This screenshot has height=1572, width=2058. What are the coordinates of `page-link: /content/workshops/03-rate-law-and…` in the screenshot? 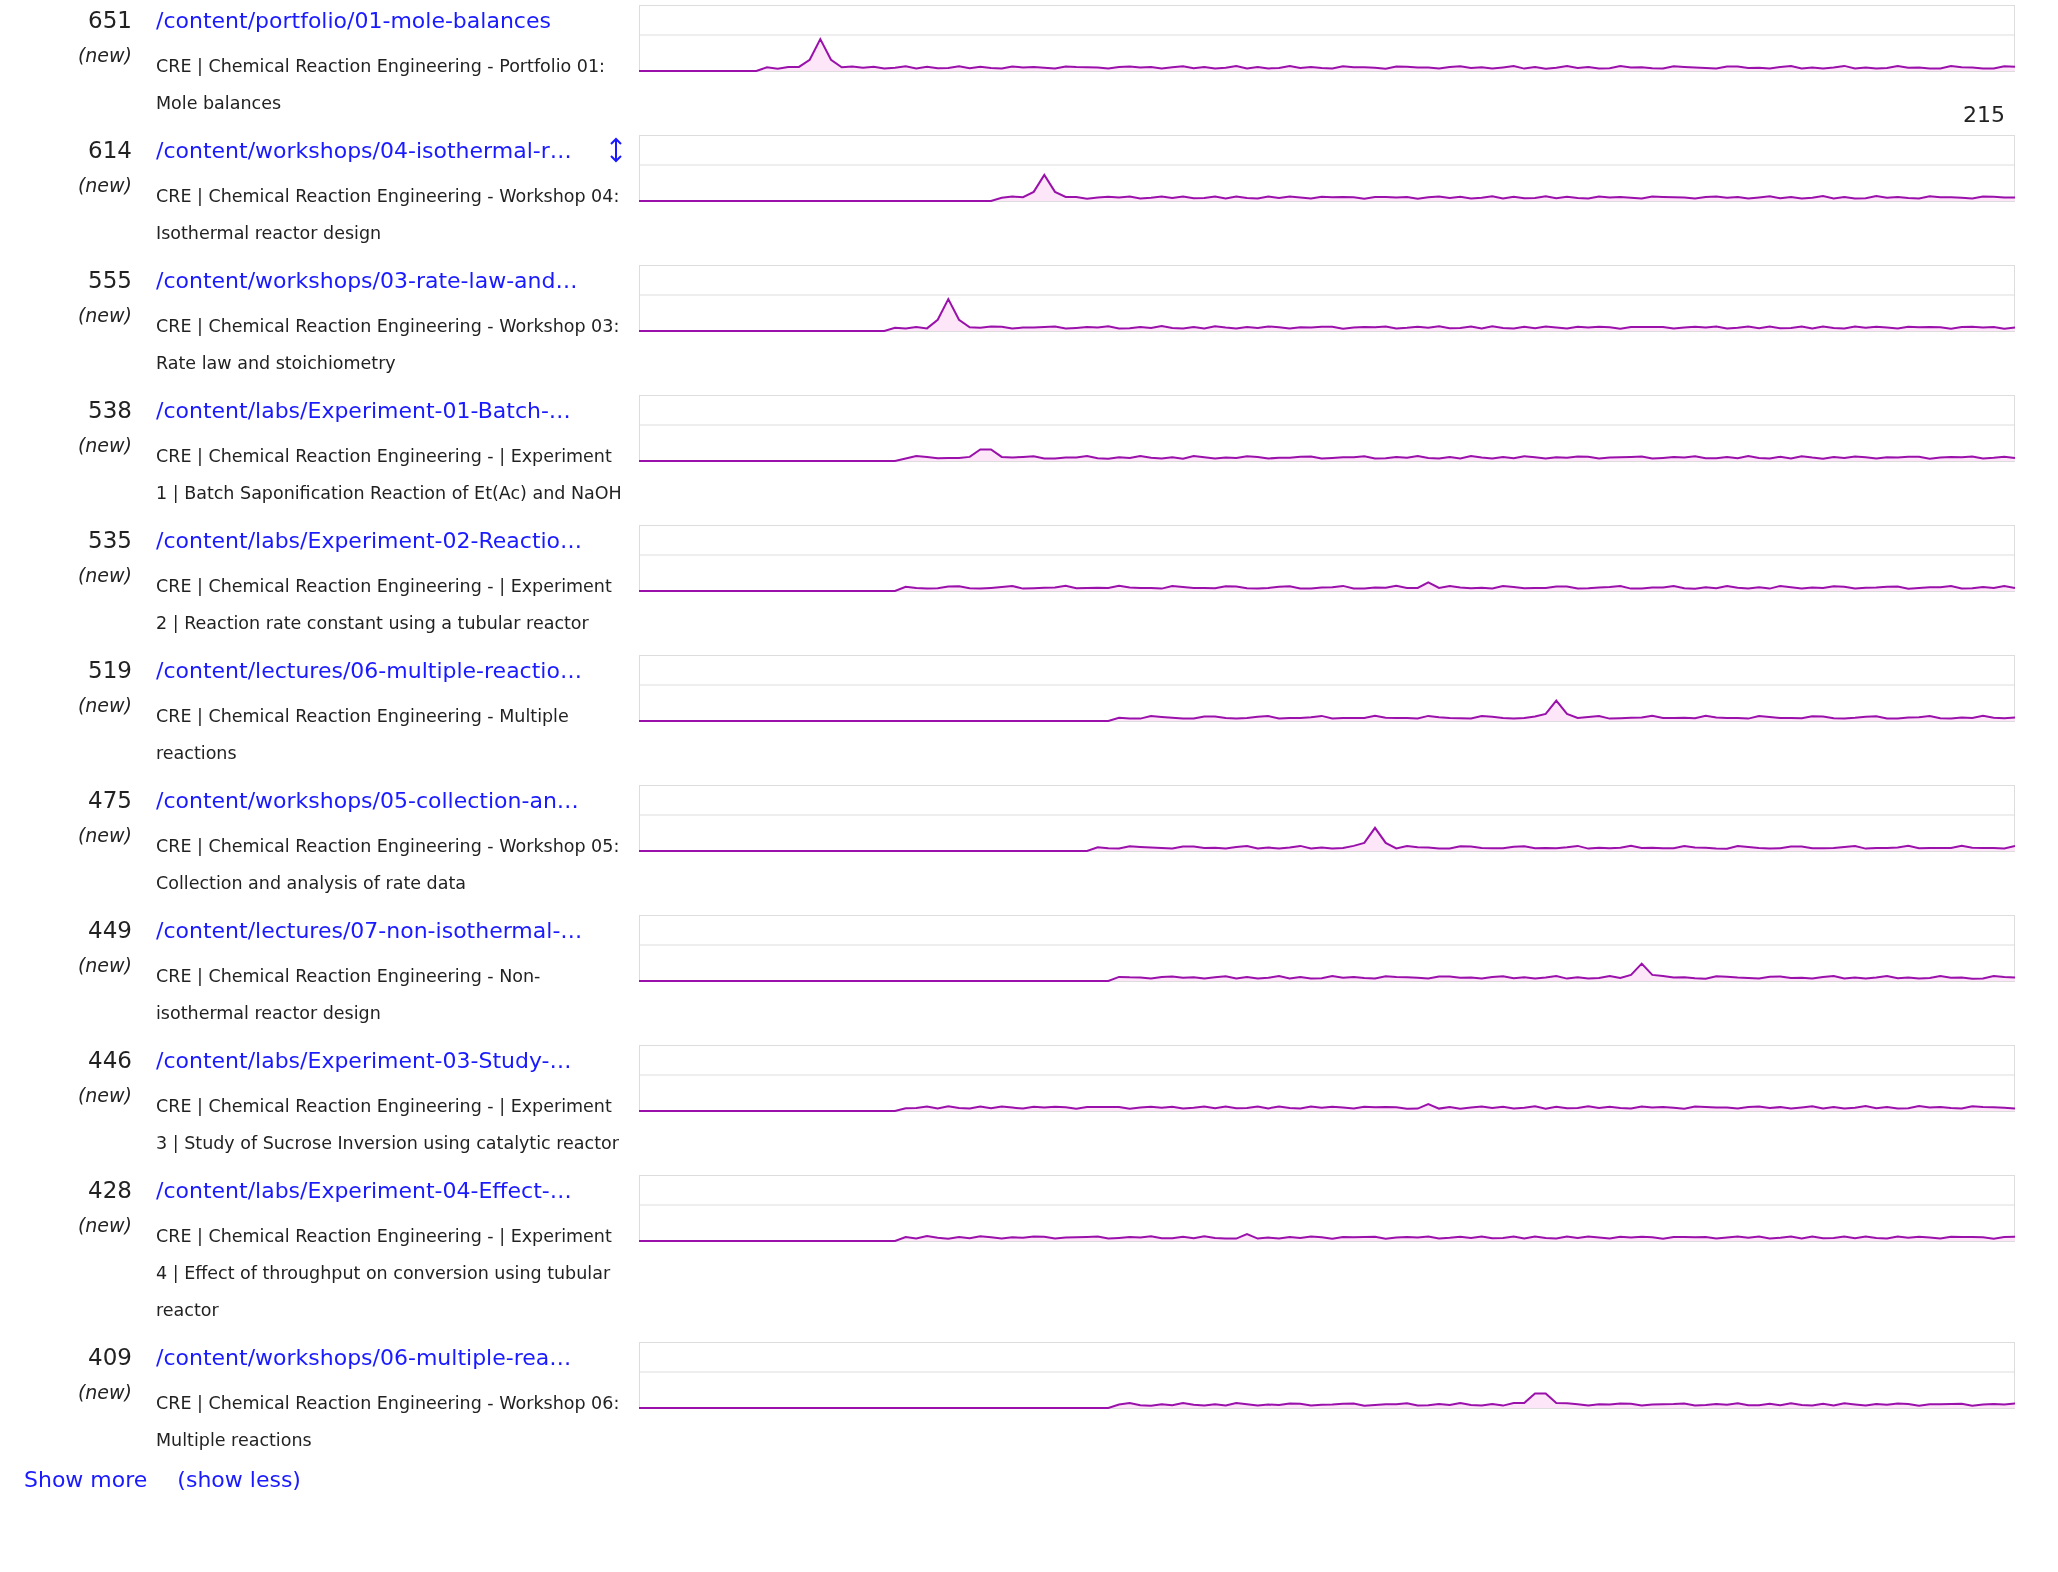 It's located at (367, 280).